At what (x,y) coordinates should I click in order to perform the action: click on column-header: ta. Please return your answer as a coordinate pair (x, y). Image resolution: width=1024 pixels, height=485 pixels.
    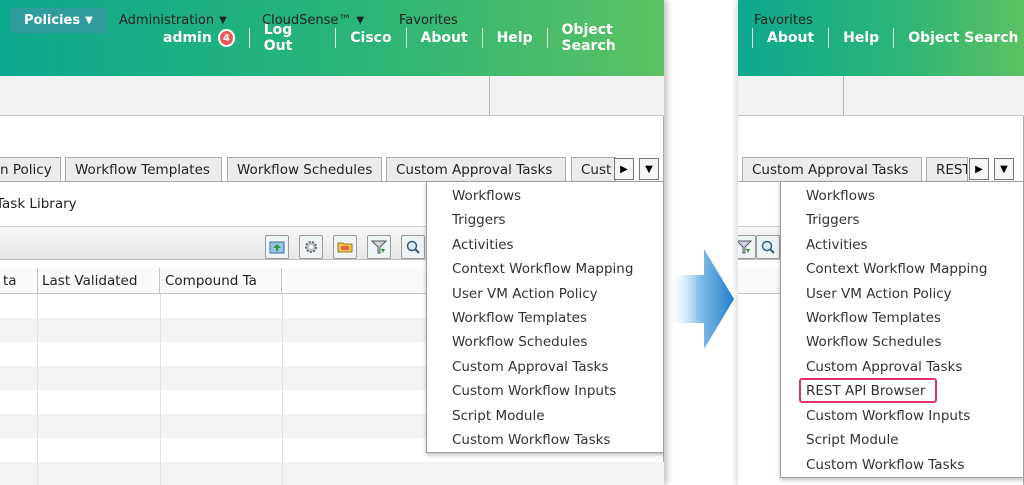
    Looking at the image, I should click on (19, 281).